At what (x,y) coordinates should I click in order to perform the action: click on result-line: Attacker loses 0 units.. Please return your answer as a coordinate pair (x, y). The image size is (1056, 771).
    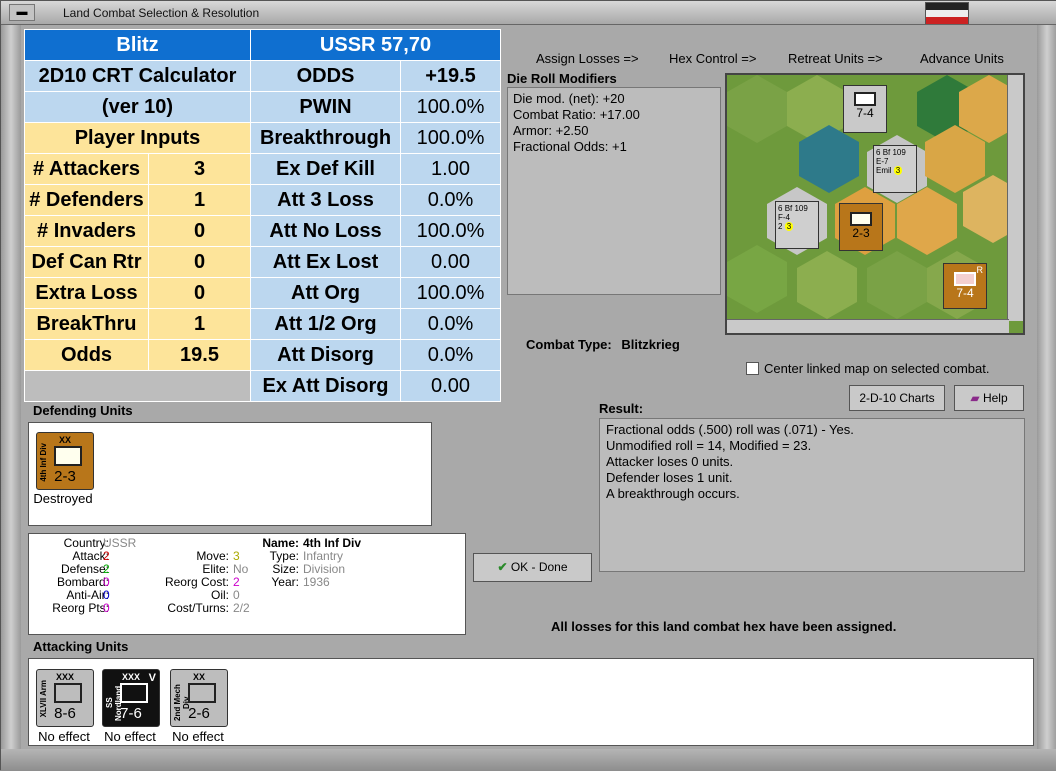
    Looking at the image, I should click on (670, 461).